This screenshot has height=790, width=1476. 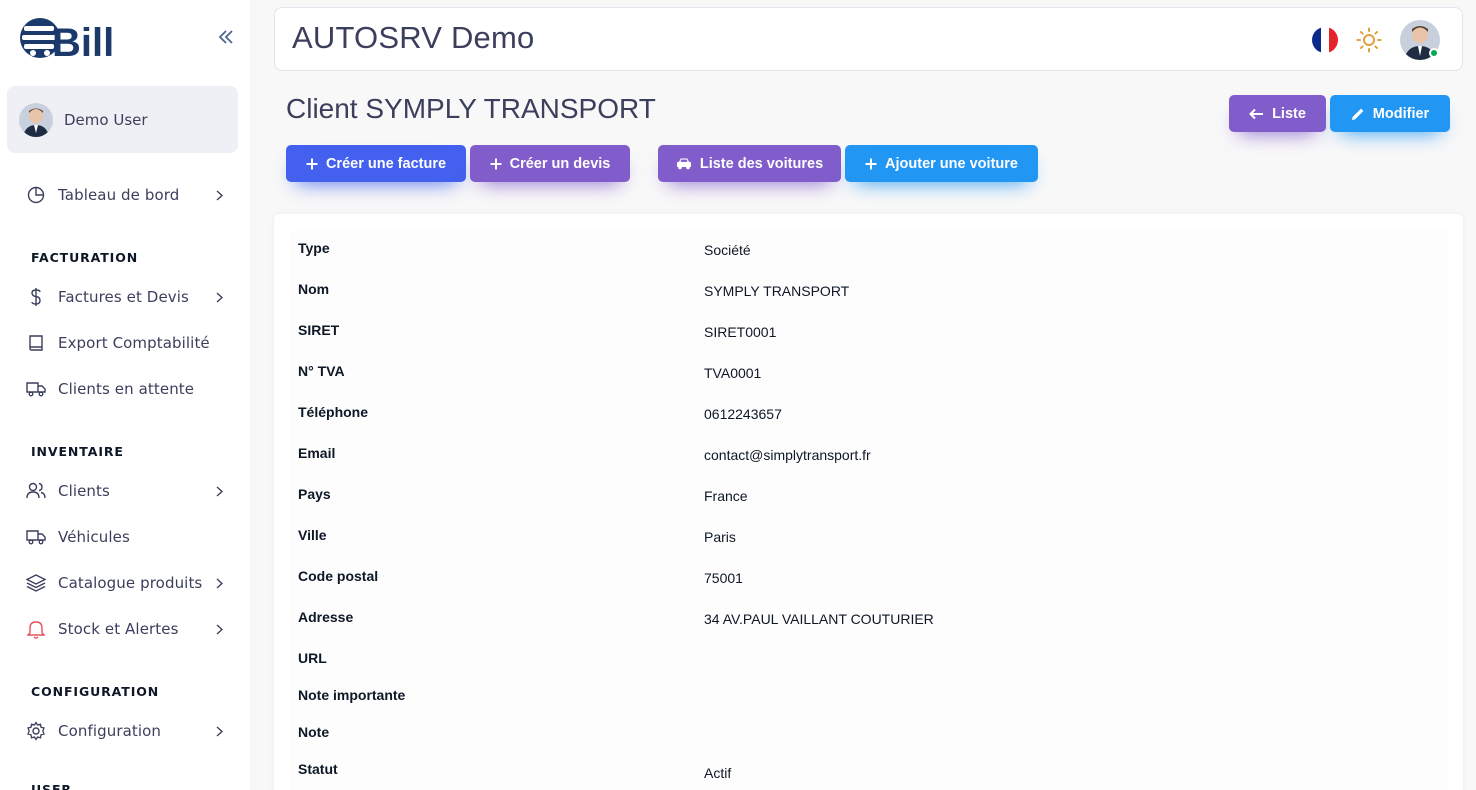 I want to click on liste-button-label: Liste, so click(x=1289, y=113).